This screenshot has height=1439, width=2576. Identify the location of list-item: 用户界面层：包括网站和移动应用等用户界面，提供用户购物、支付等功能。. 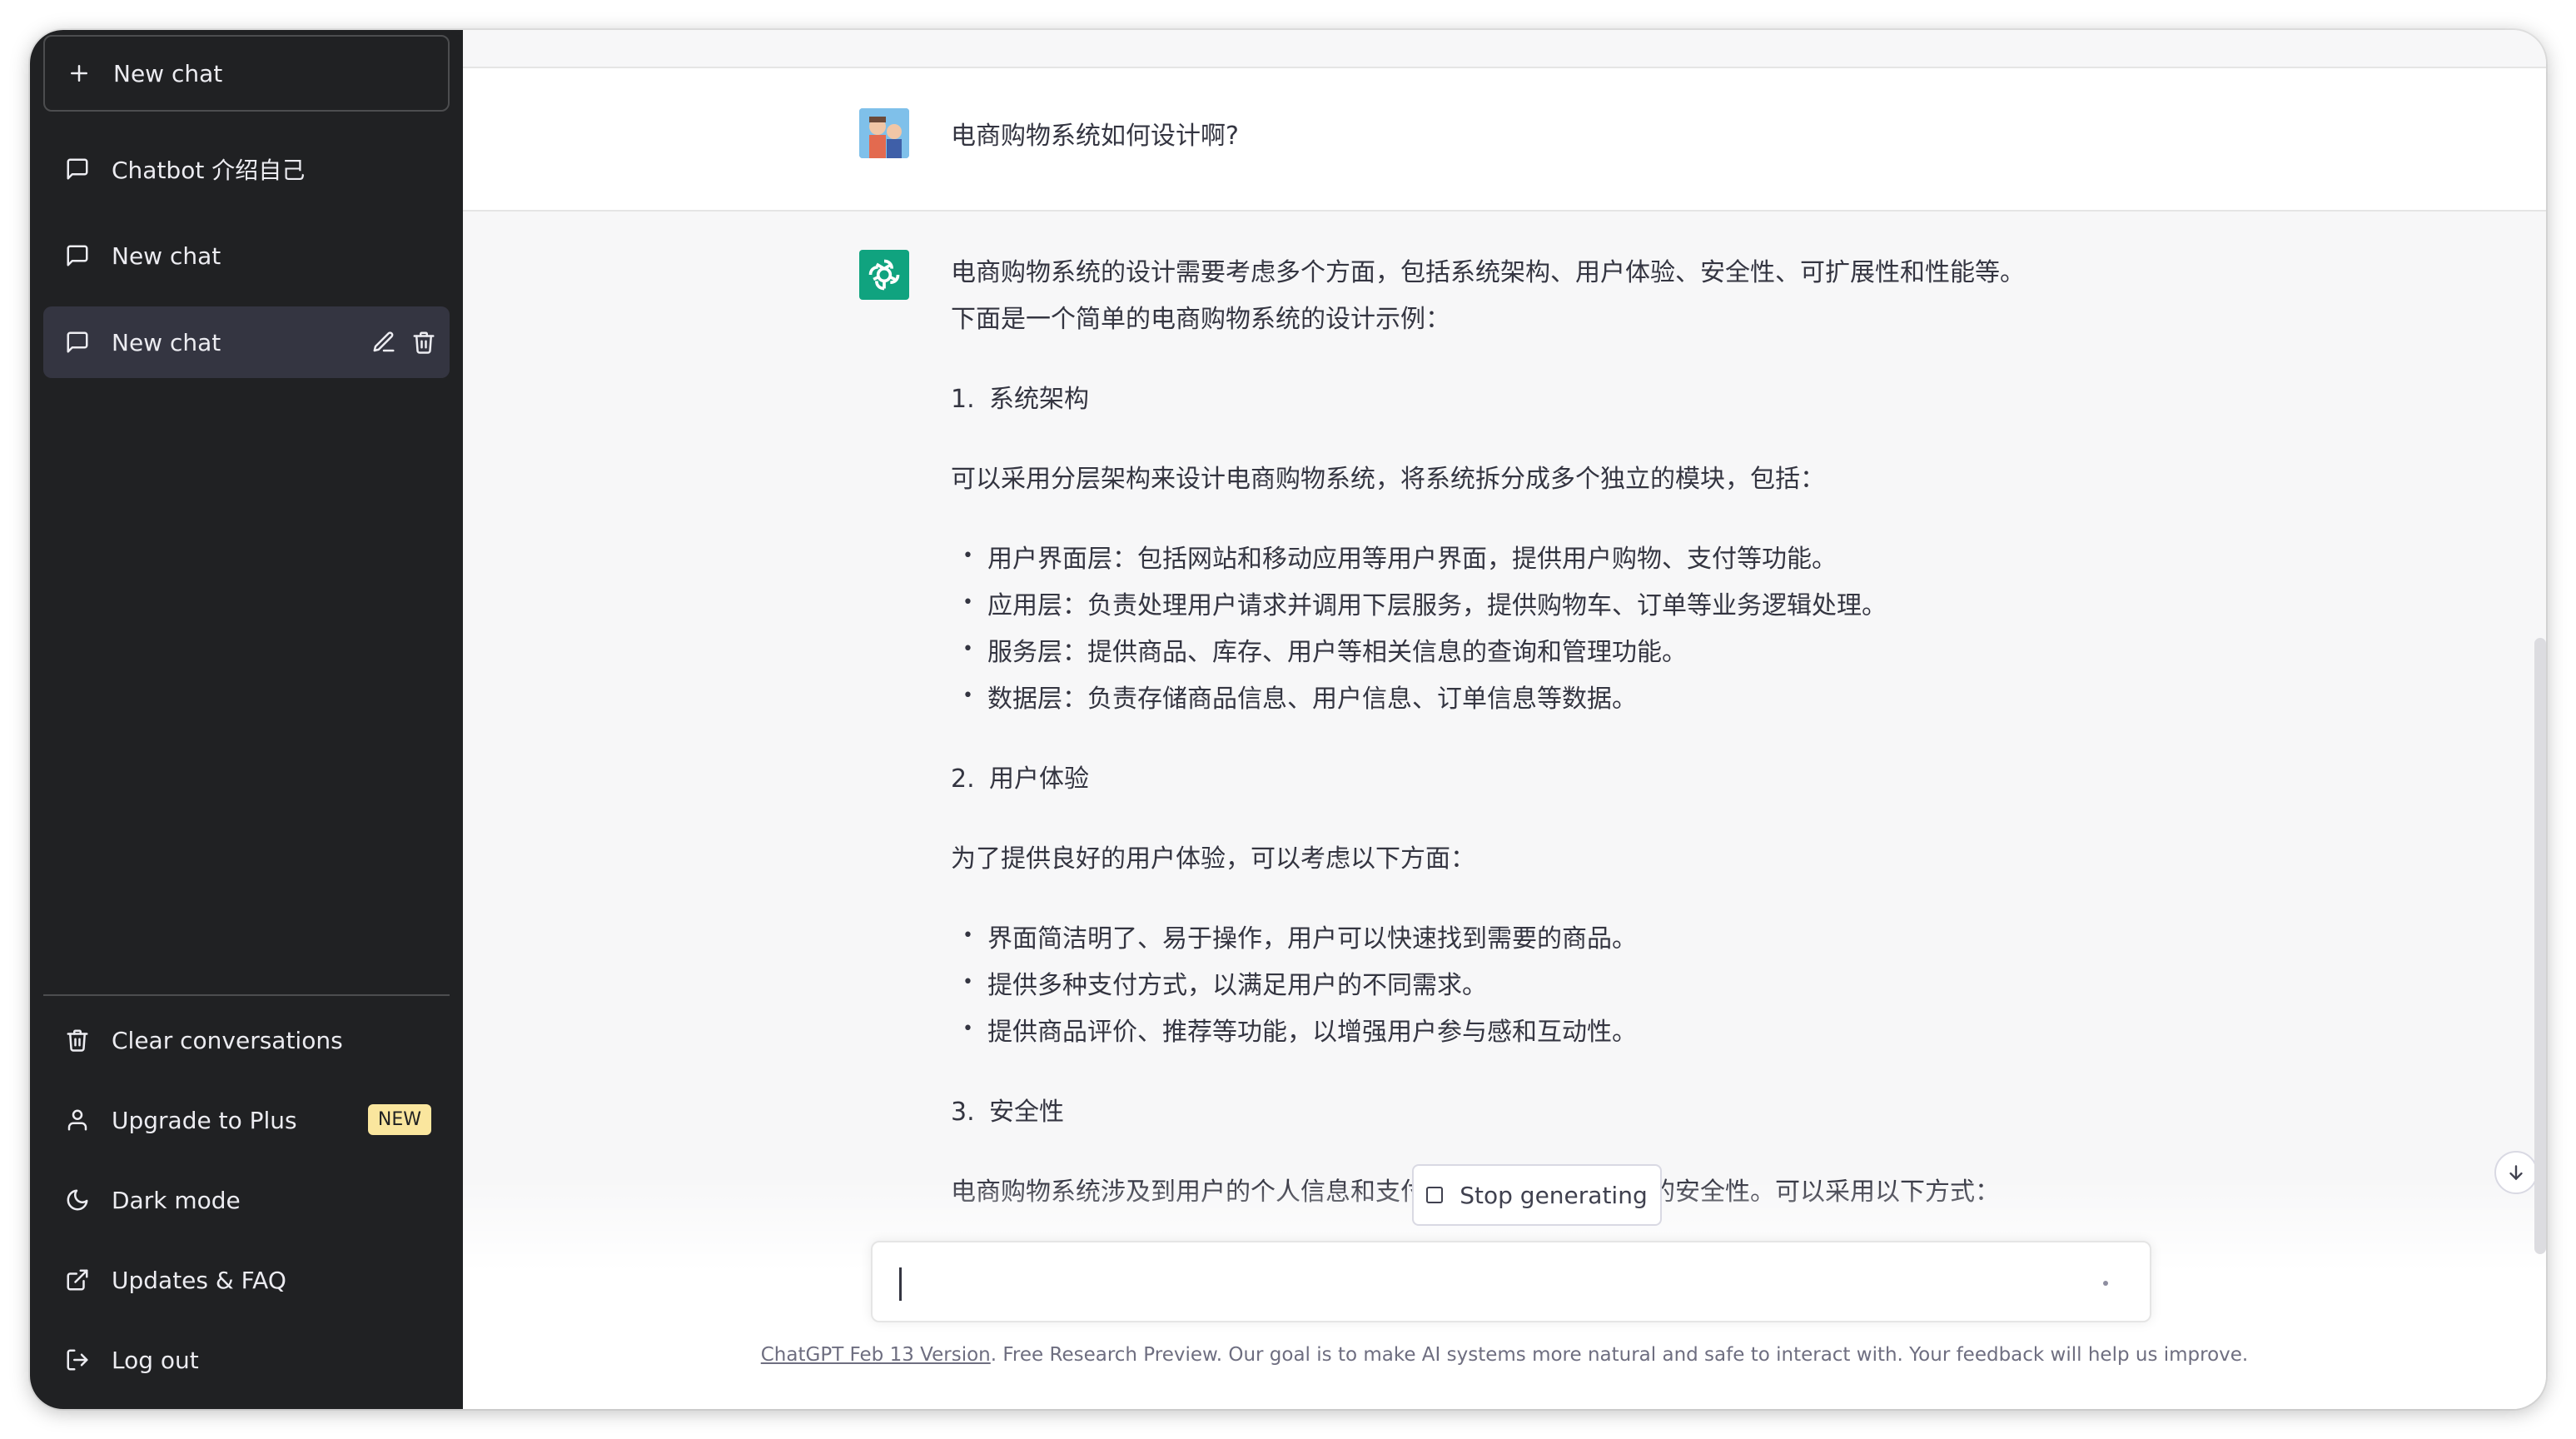
(1497, 558).